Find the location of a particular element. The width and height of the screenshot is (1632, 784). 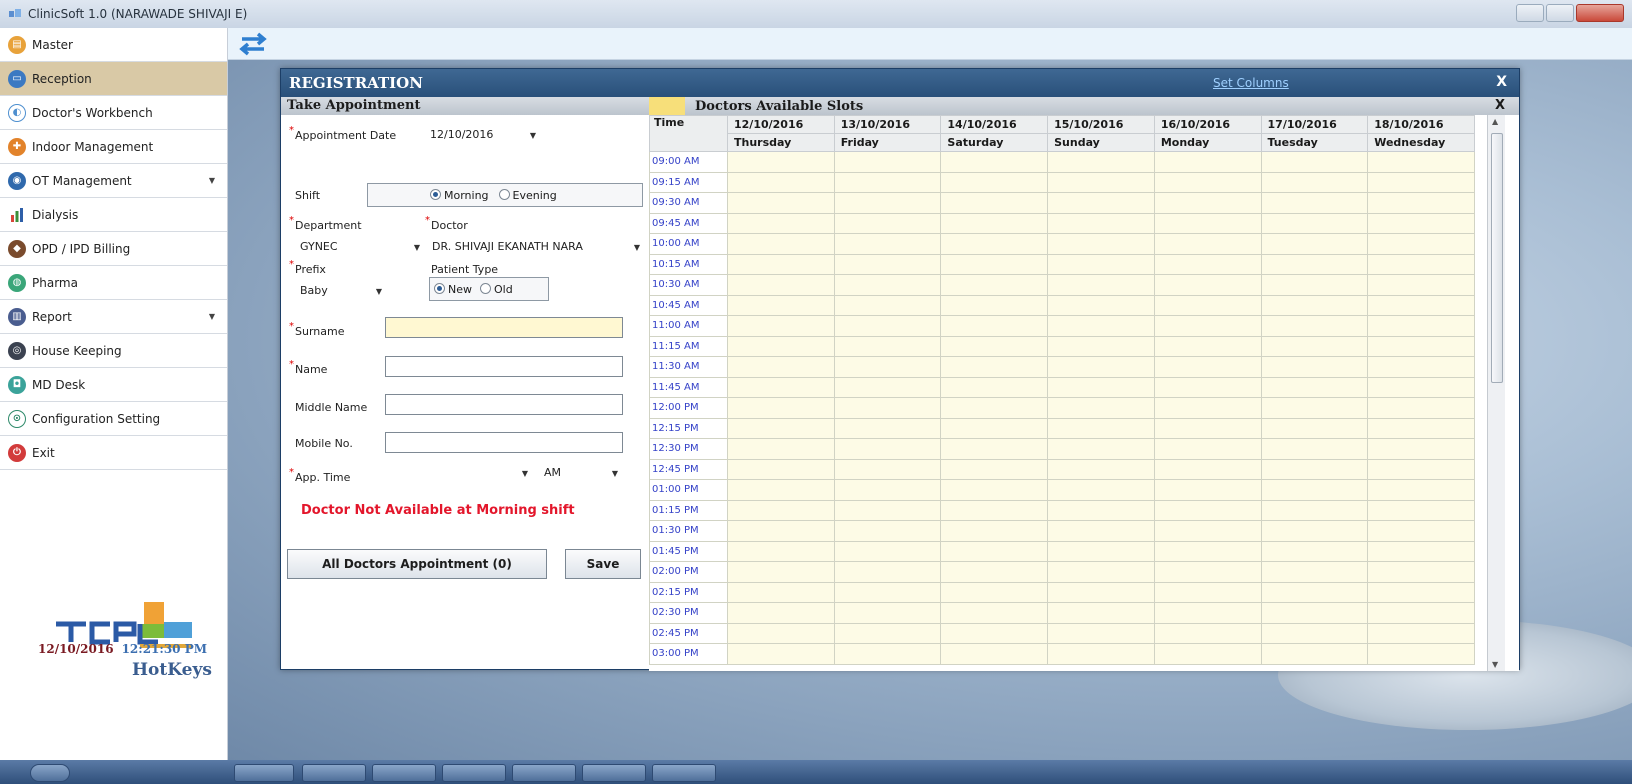

middle-name-input is located at coordinates (504, 404).